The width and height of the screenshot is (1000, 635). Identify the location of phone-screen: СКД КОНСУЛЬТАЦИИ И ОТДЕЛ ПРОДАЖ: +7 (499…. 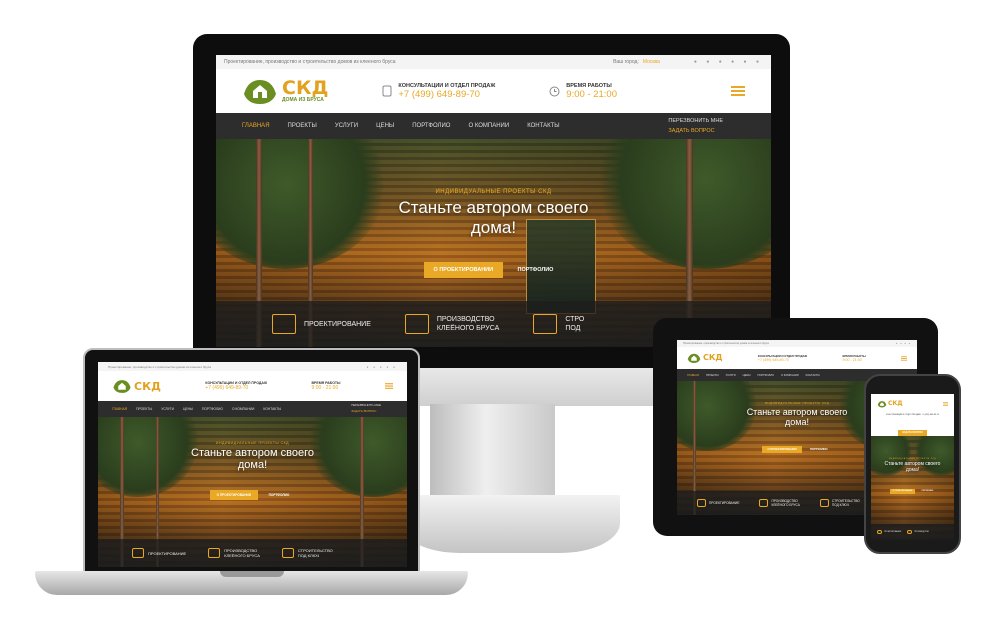
(912, 467).